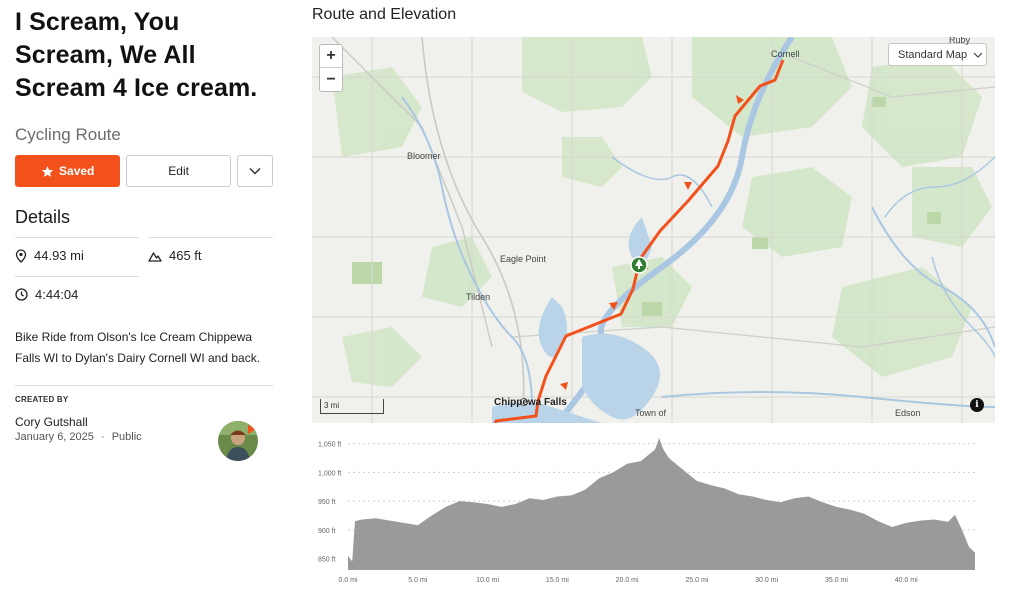 Image resolution: width=1024 pixels, height=595 pixels. Describe the element at coordinates (47, 171) in the screenshot. I see `star-icon` at that location.